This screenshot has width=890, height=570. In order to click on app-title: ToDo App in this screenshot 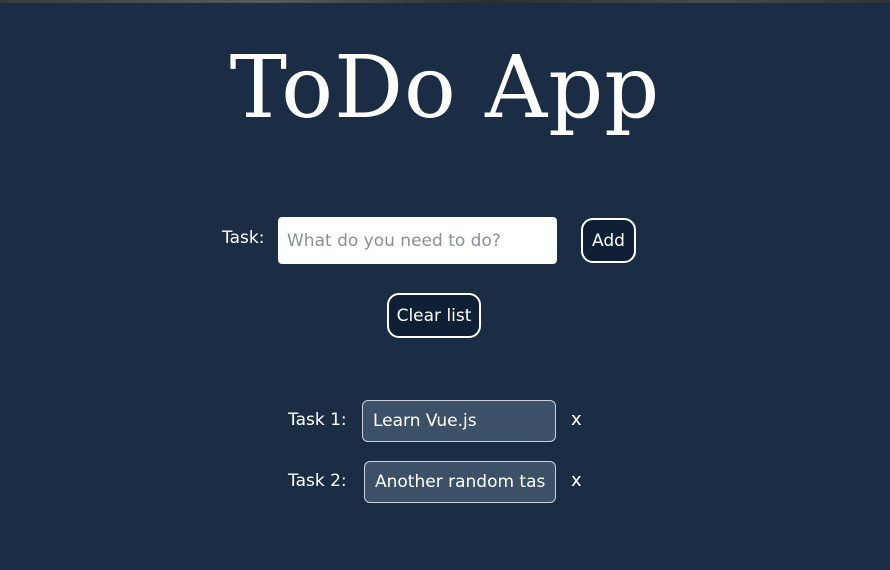, I will do `click(445, 88)`.